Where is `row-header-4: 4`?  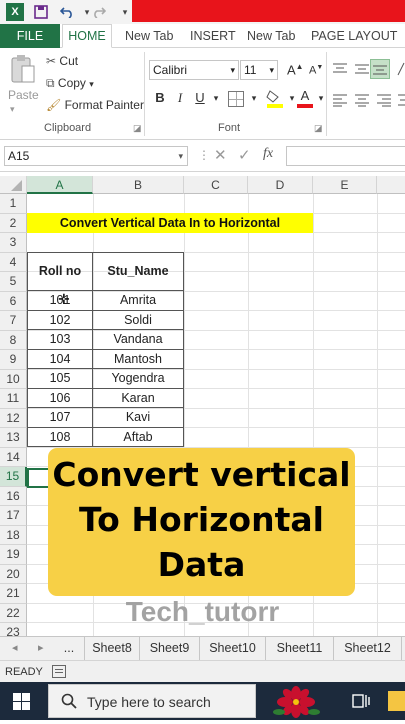 row-header-4: 4 is located at coordinates (13, 262).